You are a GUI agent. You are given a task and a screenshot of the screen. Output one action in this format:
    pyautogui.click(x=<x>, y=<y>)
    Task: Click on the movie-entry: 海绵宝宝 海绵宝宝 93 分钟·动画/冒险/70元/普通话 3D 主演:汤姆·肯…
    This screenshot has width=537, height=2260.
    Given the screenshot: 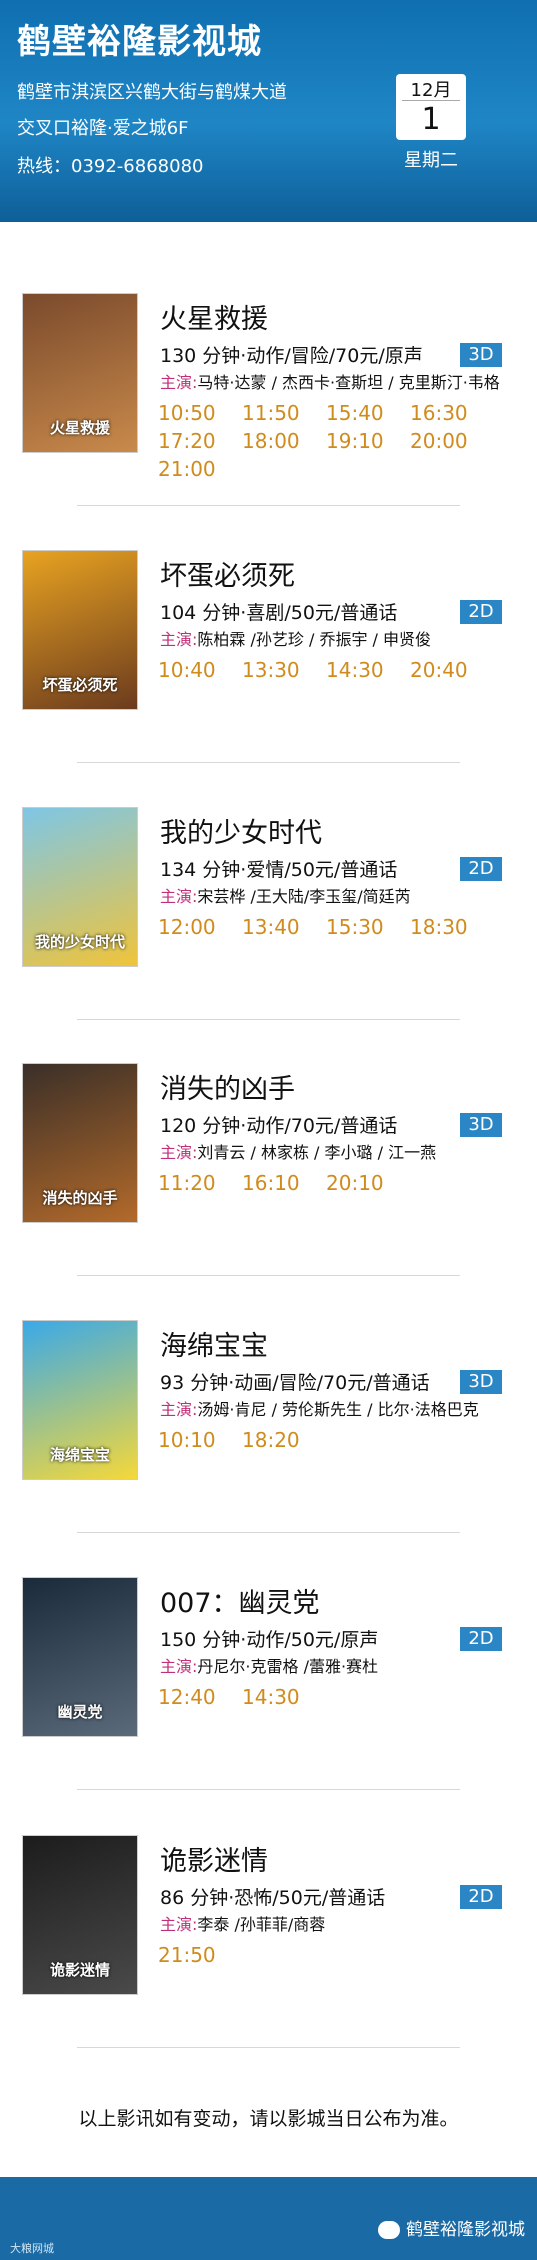 What is the action you would take?
    pyautogui.click(x=268, y=1420)
    